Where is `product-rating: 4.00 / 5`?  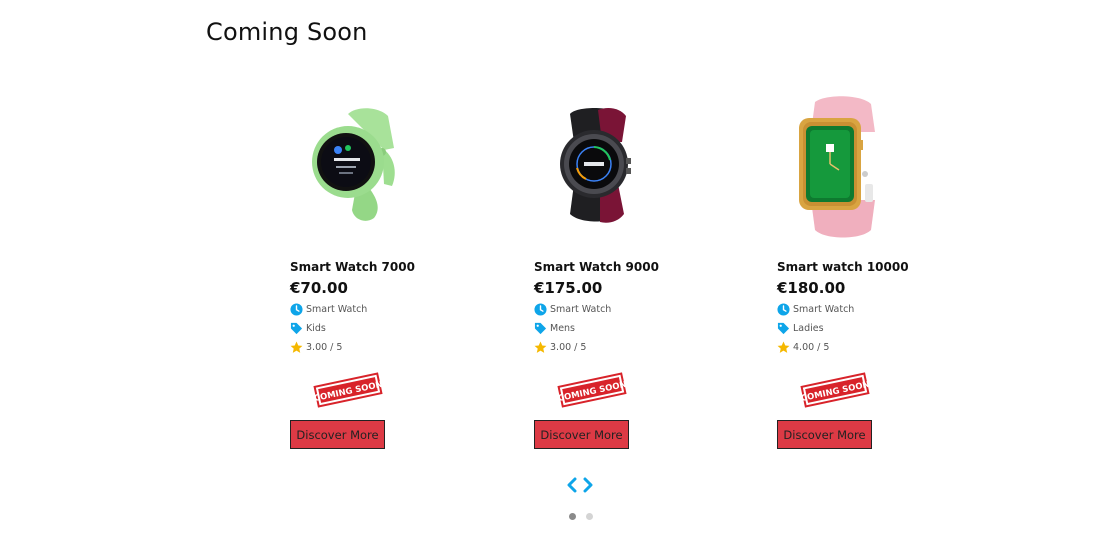 product-rating: 4.00 / 5 is located at coordinates (811, 347).